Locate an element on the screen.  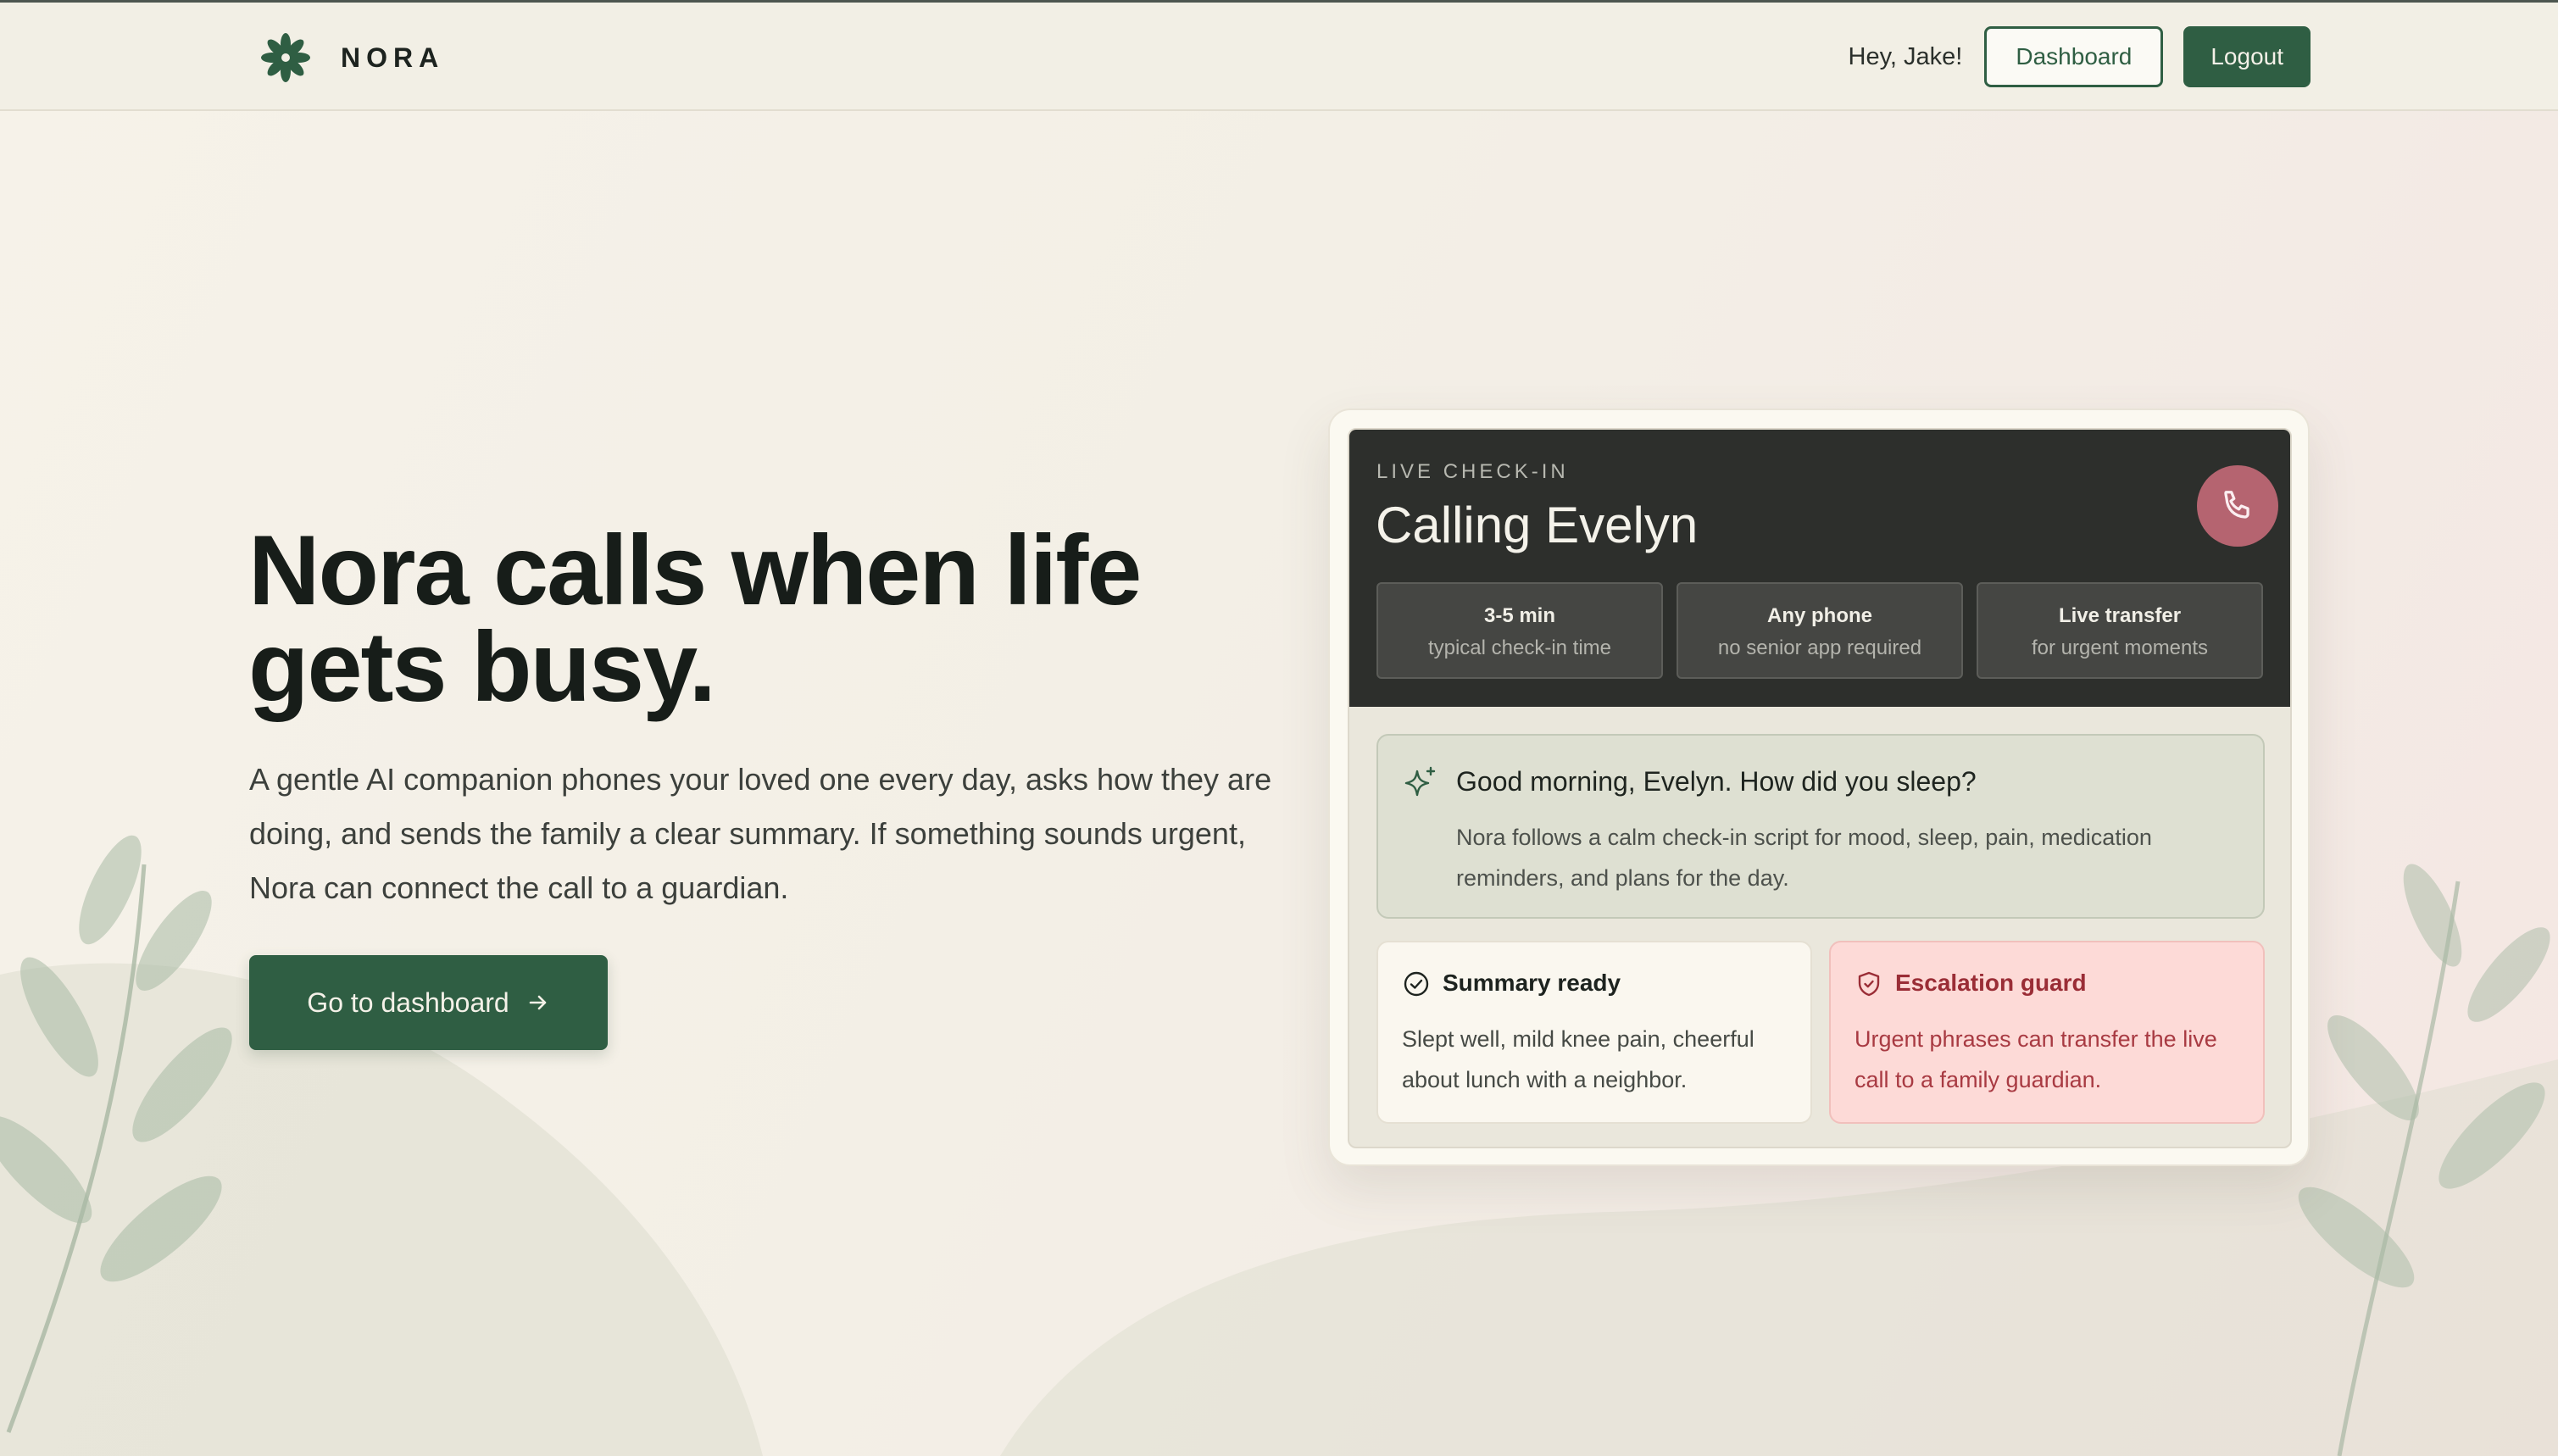
stat-any-phone: Any phone no senior app required is located at coordinates (1820, 630).